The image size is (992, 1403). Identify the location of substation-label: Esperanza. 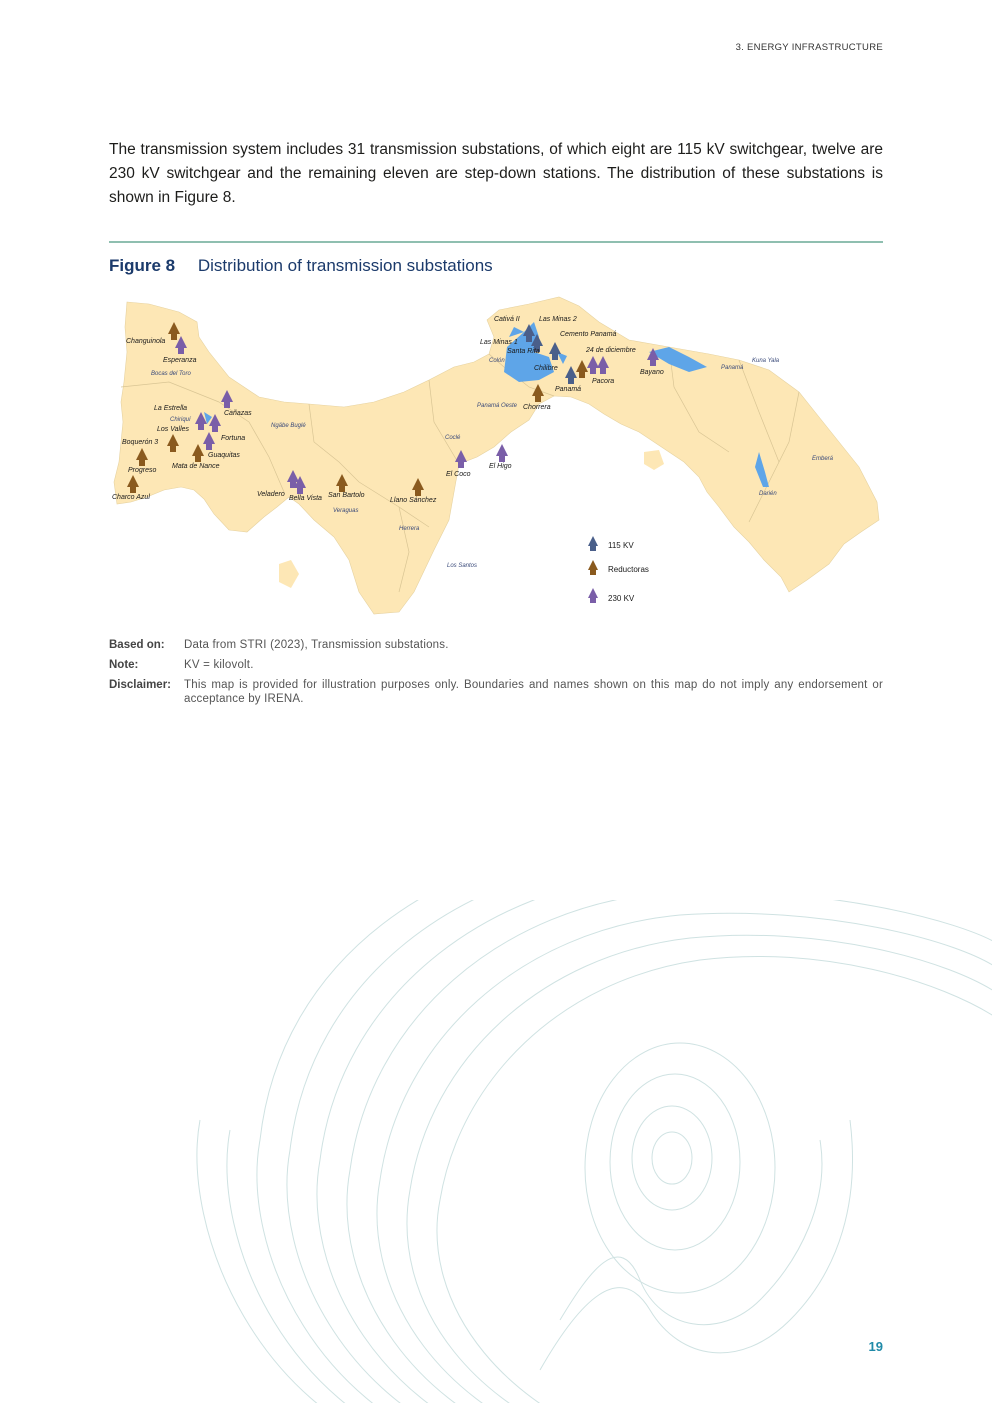
(180, 360).